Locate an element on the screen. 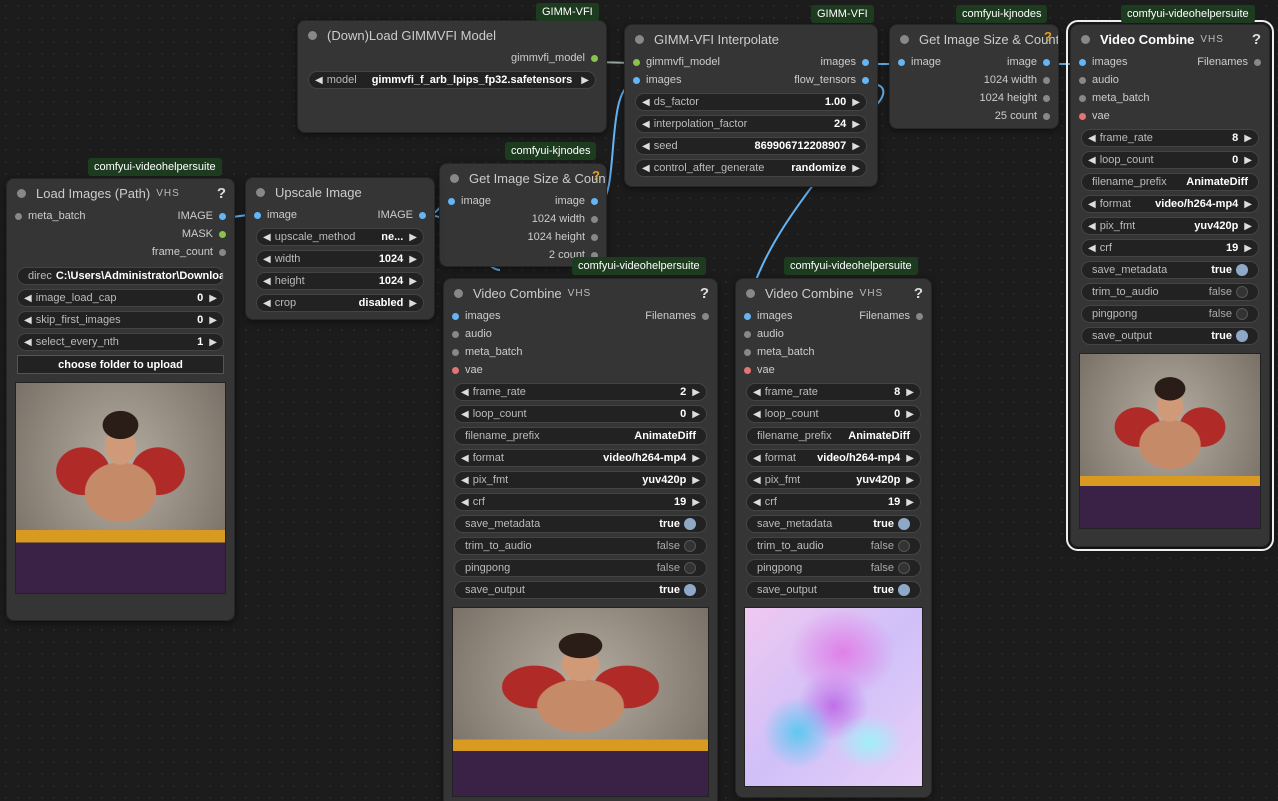 The image size is (1278, 801). save-output-toggle: save_output true is located at coordinates (833, 590).